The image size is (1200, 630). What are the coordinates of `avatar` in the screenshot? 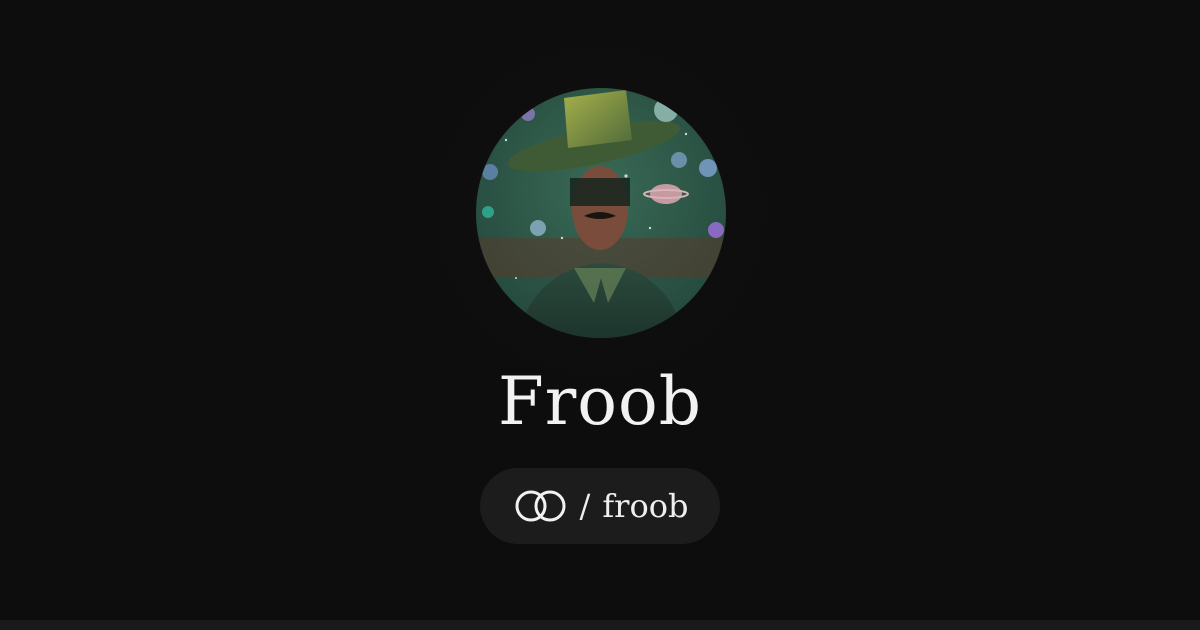 It's located at (601, 213).